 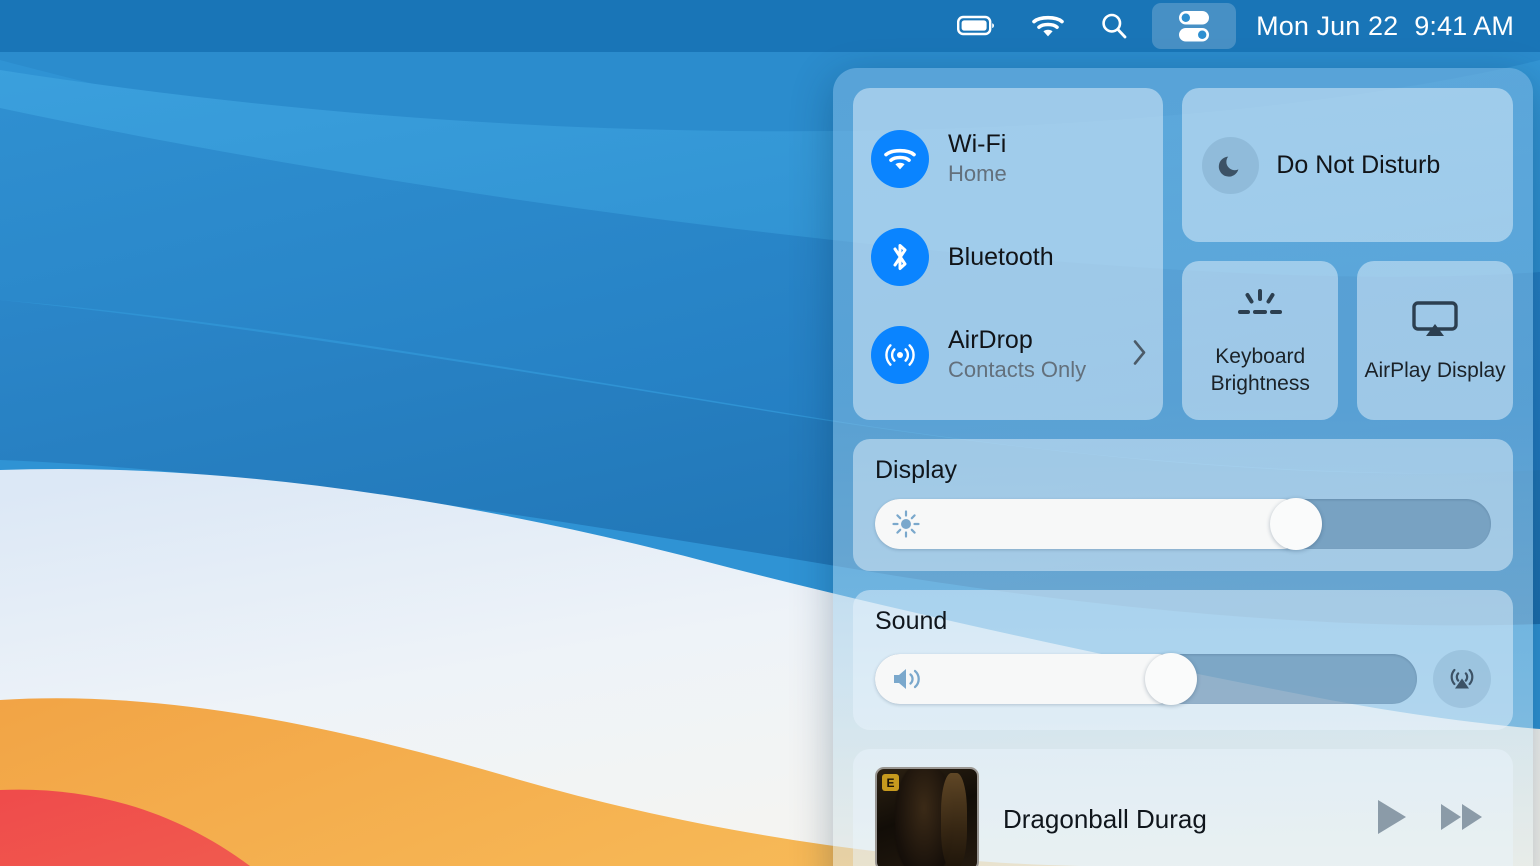 I want to click on chevron-right-icon, so click(x=1140, y=355).